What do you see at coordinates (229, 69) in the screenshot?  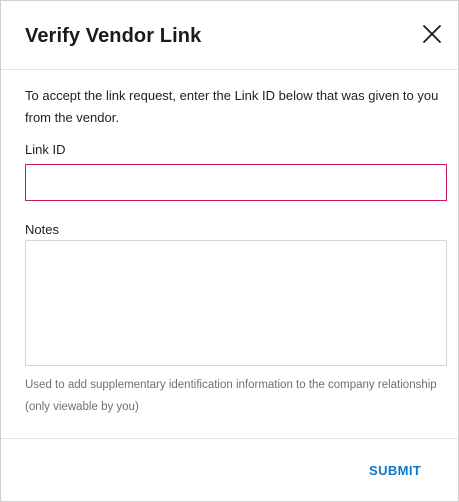 I see `header-divider` at bounding box center [229, 69].